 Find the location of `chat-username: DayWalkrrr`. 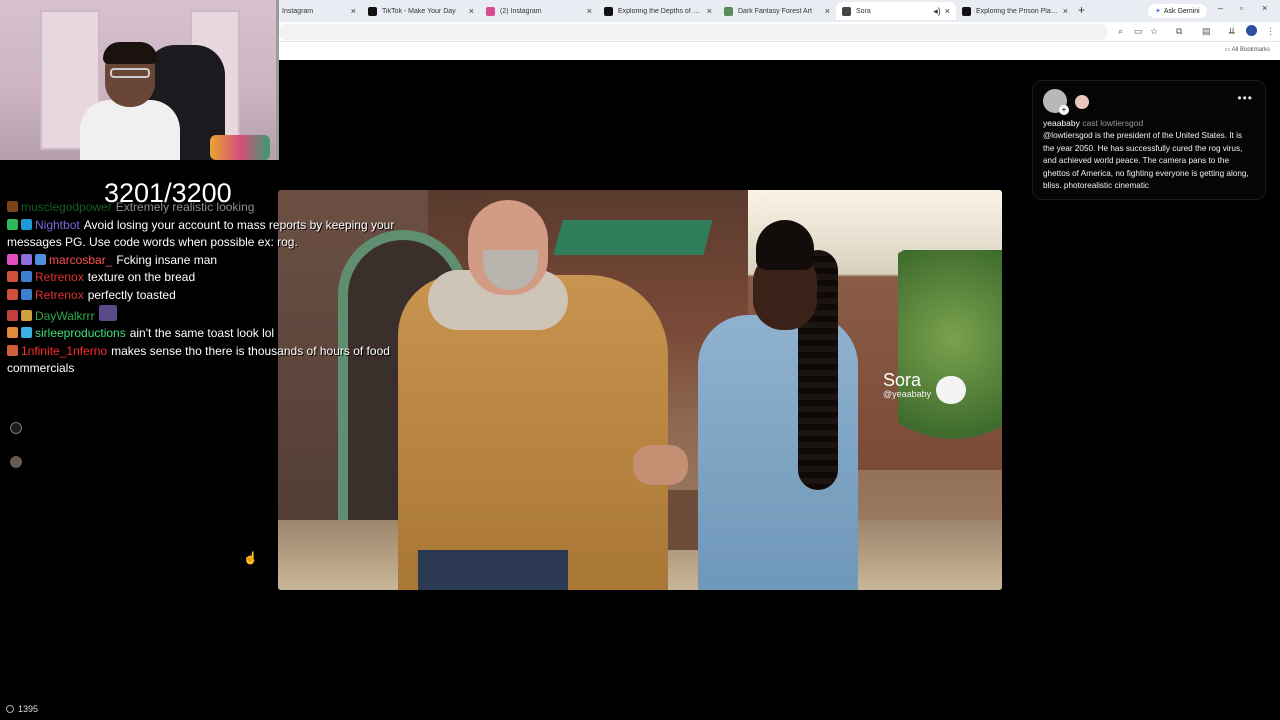

chat-username: DayWalkrrr is located at coordinates (65, 316).